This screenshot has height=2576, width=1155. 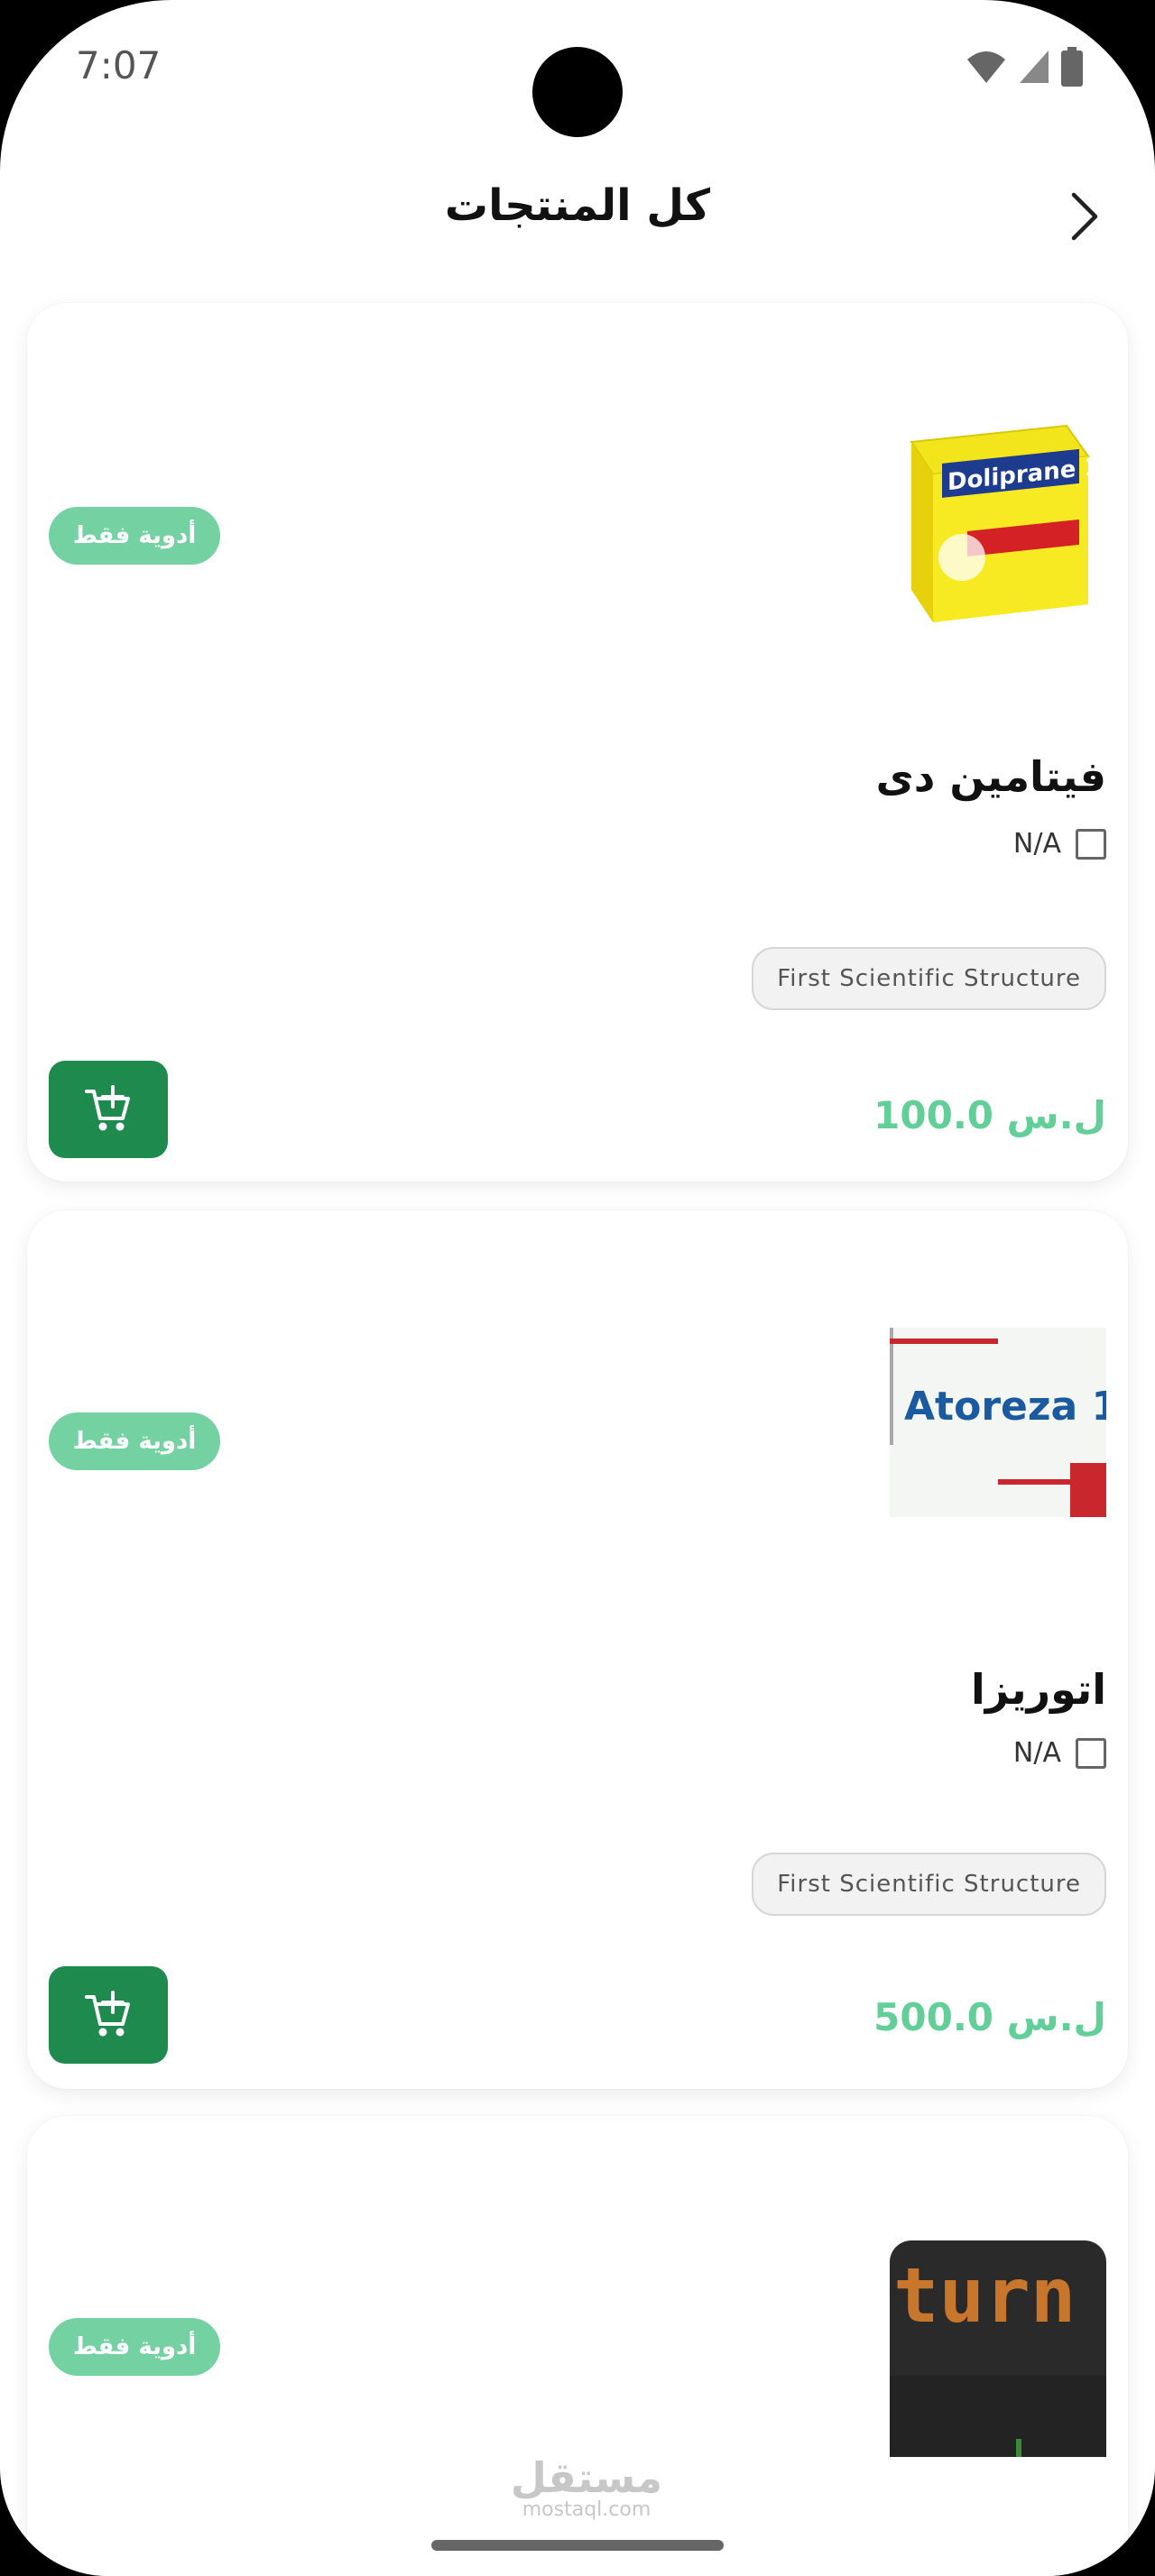 I want to click on product-image-label: Atoreza 10/10 mg, so click(x=1005, y=1407).